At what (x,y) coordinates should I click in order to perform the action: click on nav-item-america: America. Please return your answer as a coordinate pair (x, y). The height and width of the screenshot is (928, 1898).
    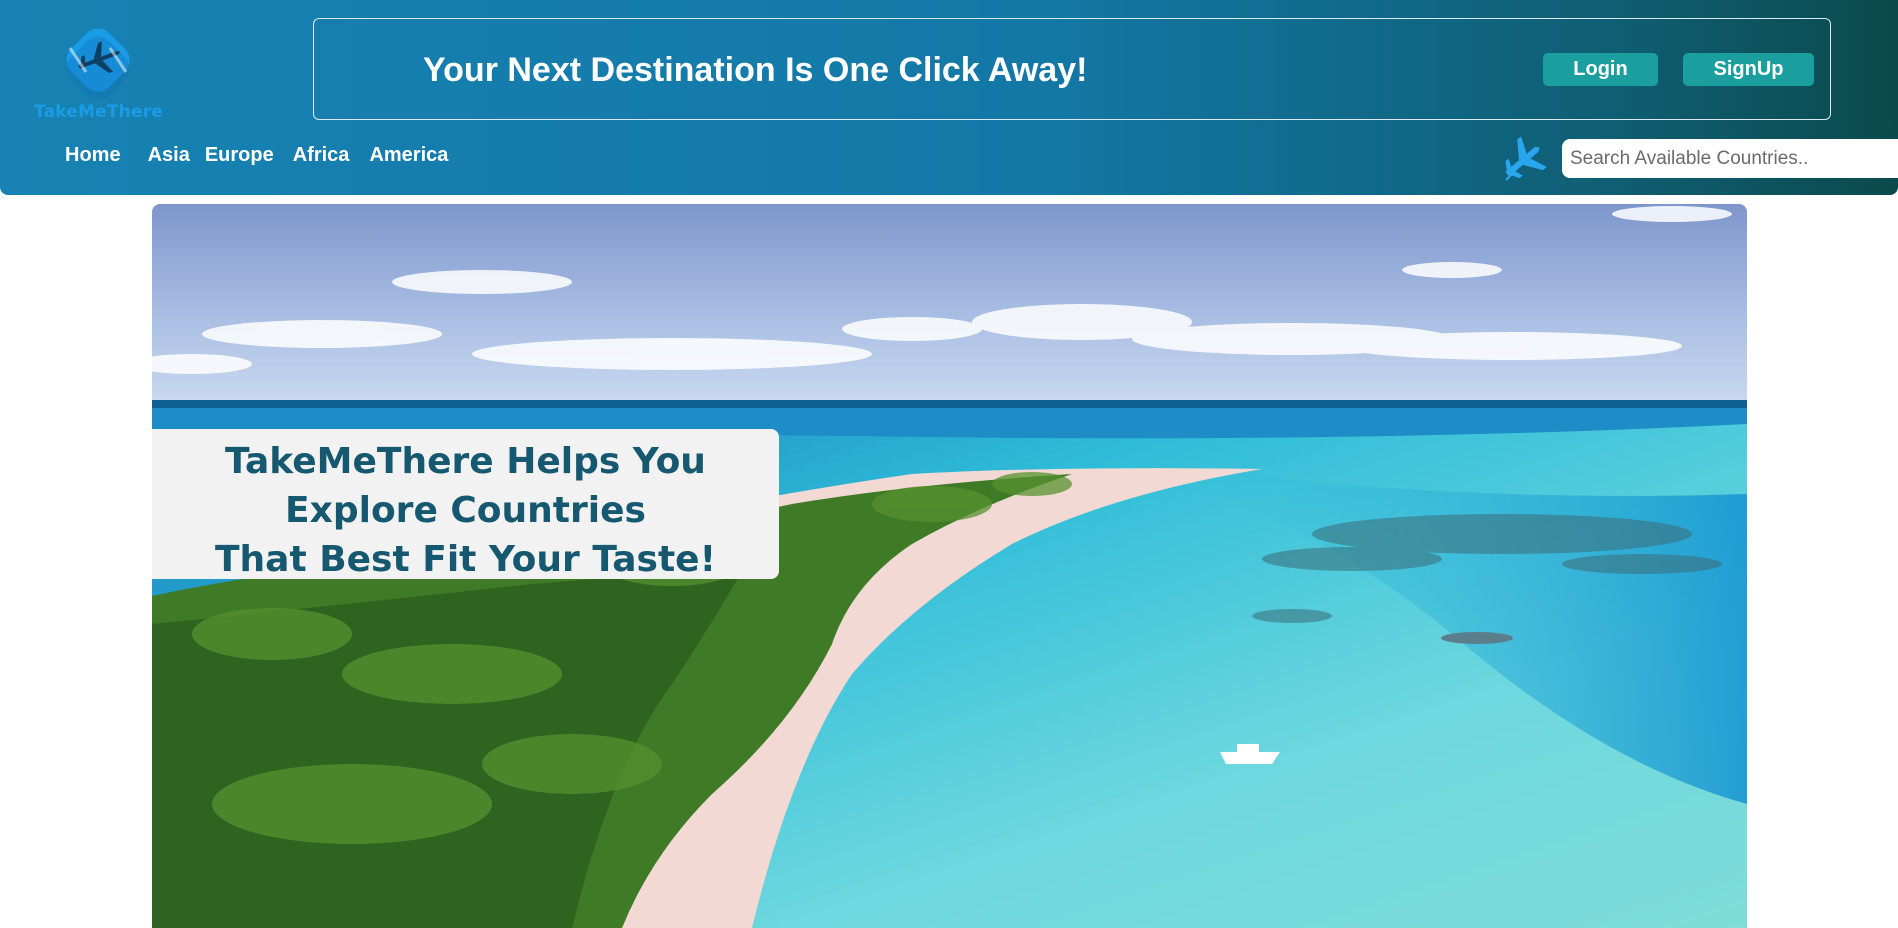
    Looking at the image, I should click on (408, 157).